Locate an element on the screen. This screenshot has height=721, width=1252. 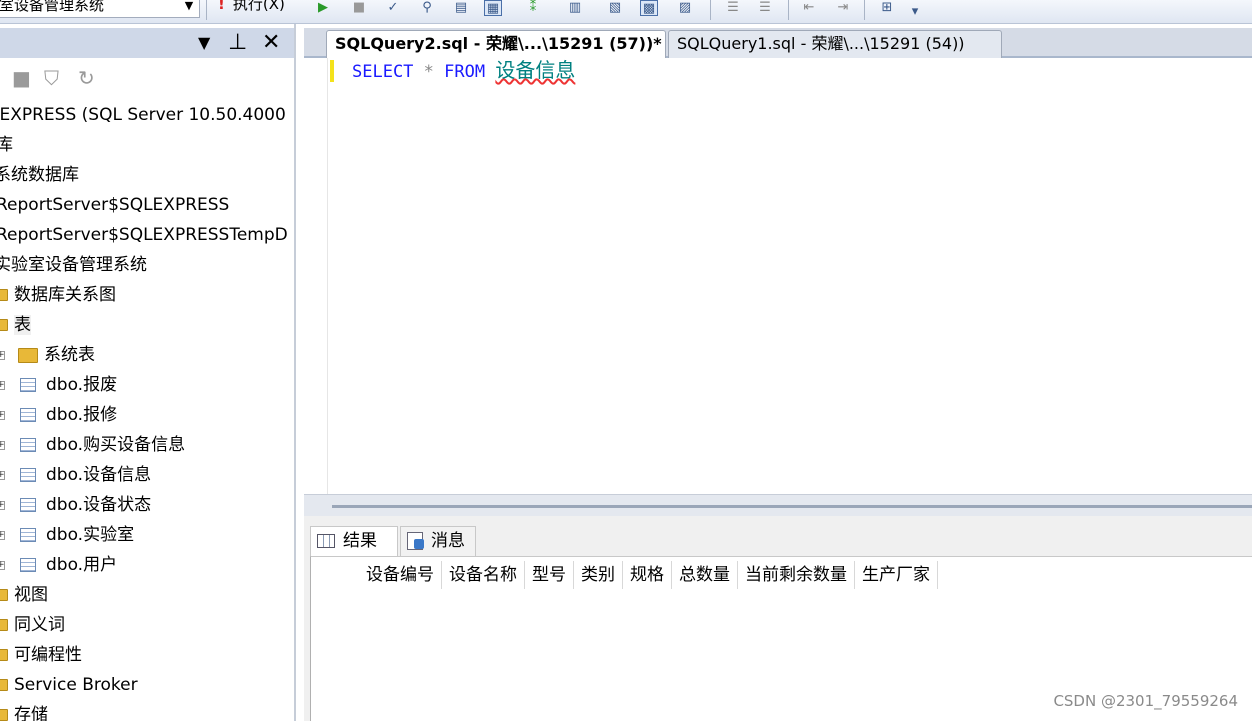
tree-node-table: + dbo.报修 is located at coordinates (147, 415).